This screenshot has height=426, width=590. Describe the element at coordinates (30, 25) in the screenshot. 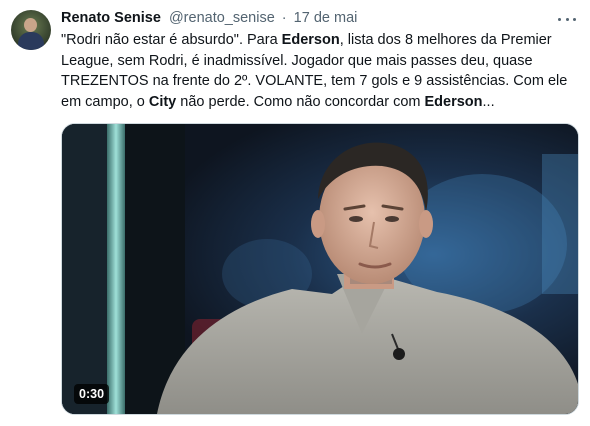

I see `avatar-head` at that location.